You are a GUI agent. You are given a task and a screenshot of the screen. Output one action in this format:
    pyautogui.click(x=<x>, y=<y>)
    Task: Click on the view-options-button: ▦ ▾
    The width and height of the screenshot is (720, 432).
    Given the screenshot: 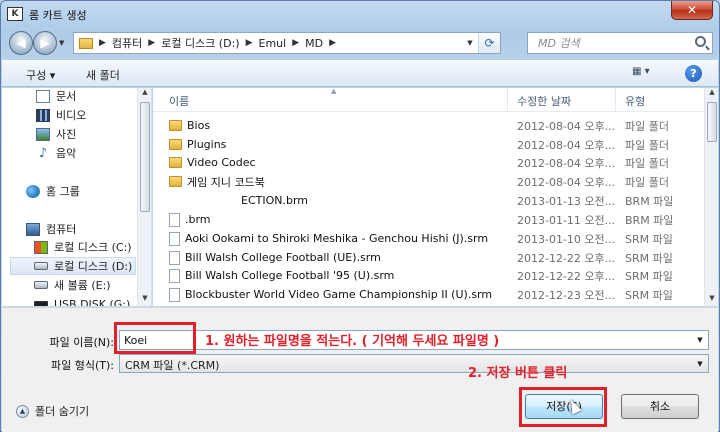 What is the action you would take?
    pyautogui.click(x=647, y=74)
    